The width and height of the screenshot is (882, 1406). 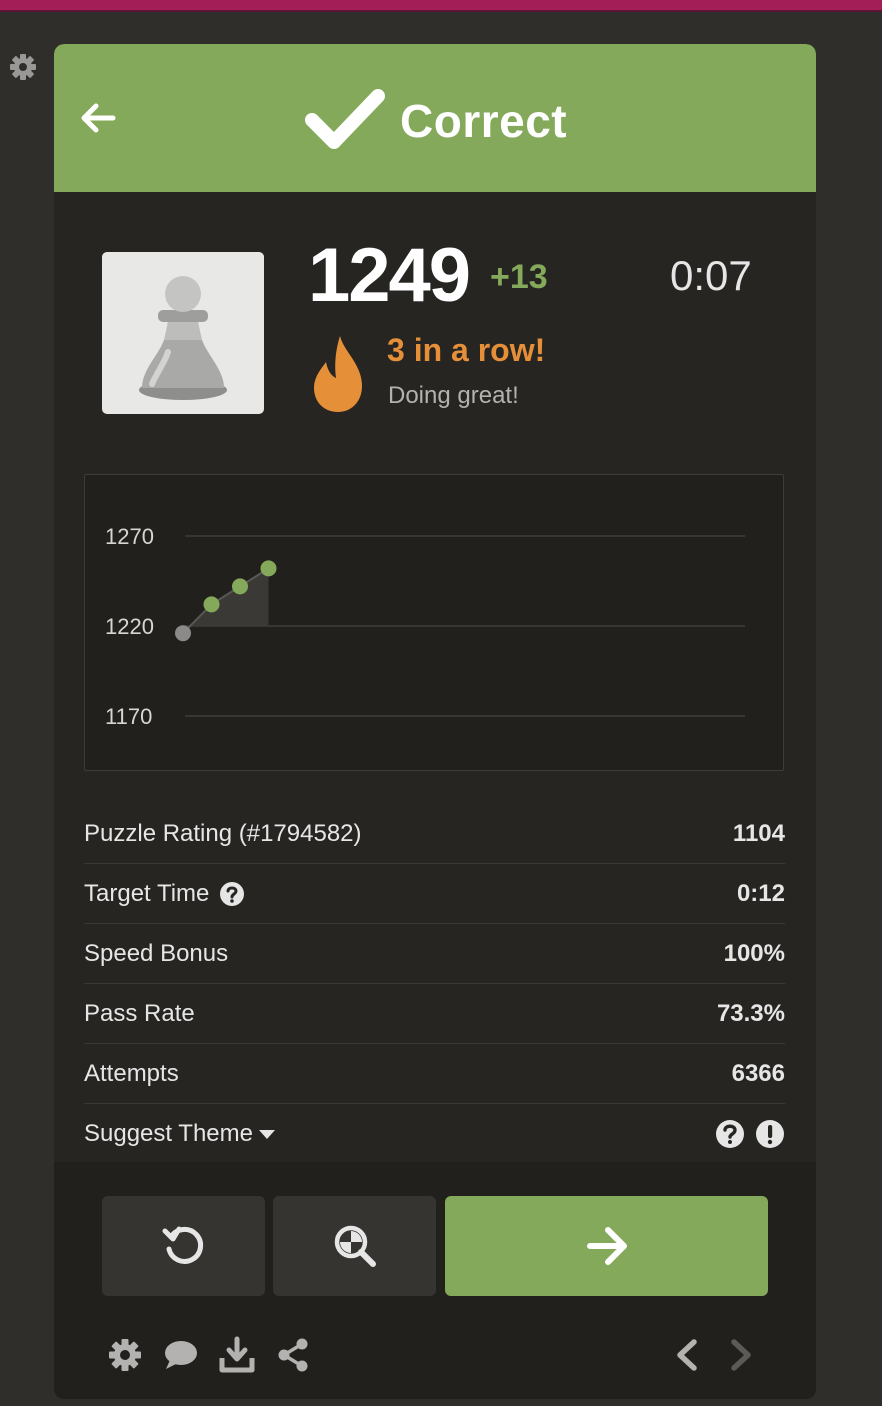 I want to click on player-rating: 1249, so click(x=389, y=275).